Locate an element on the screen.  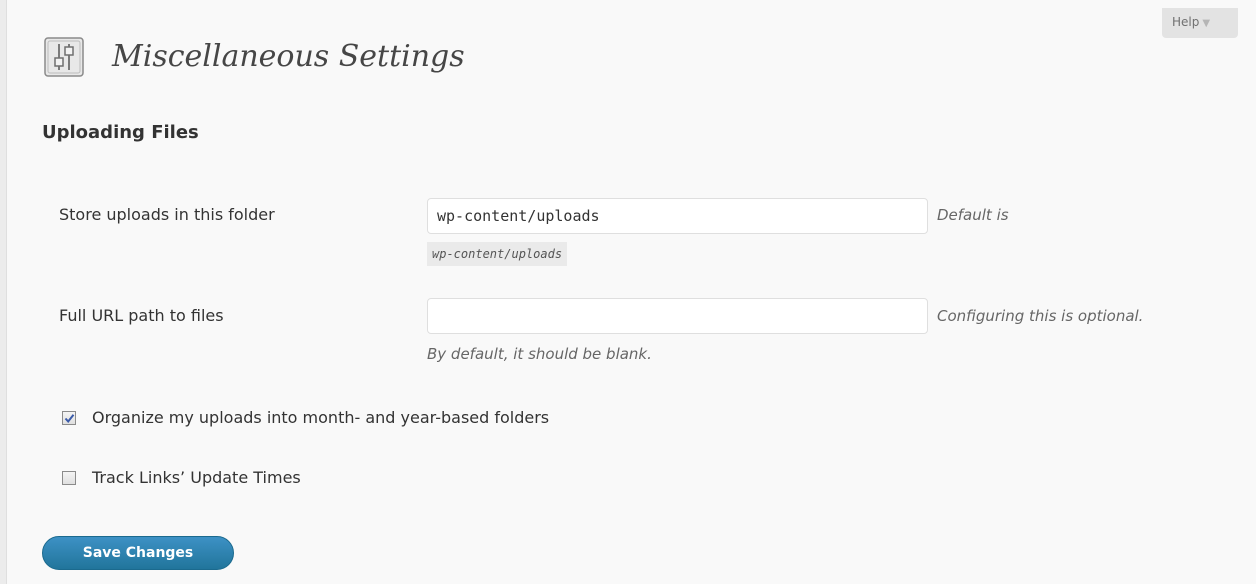
track-links-label: Track Links’ Update Times is located at coordinates (196, 478).